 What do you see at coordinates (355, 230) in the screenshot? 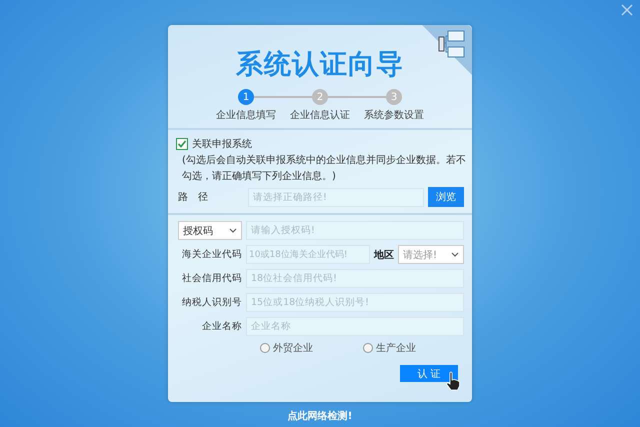
I see `auth-code-field: 请输入授权码!` at bounding box center [355, 230].